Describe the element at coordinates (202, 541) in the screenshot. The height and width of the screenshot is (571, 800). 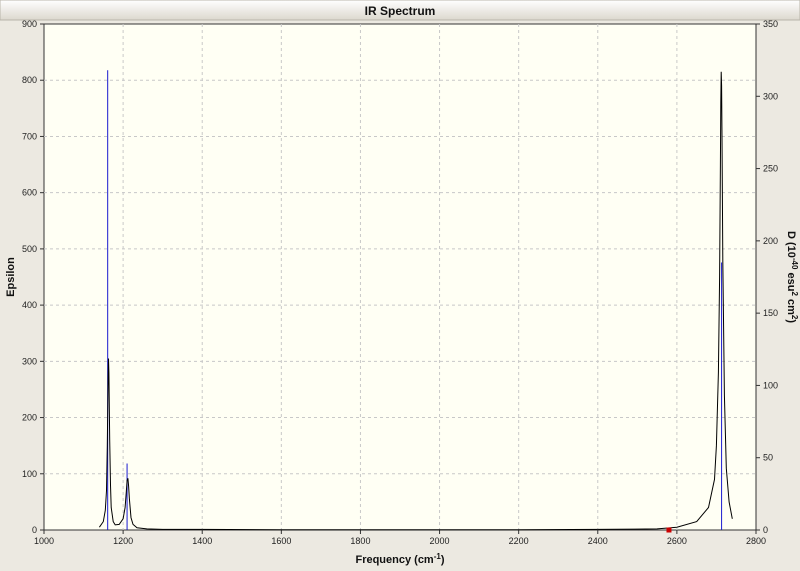
I see `x-tick-label: 1400` at that location.